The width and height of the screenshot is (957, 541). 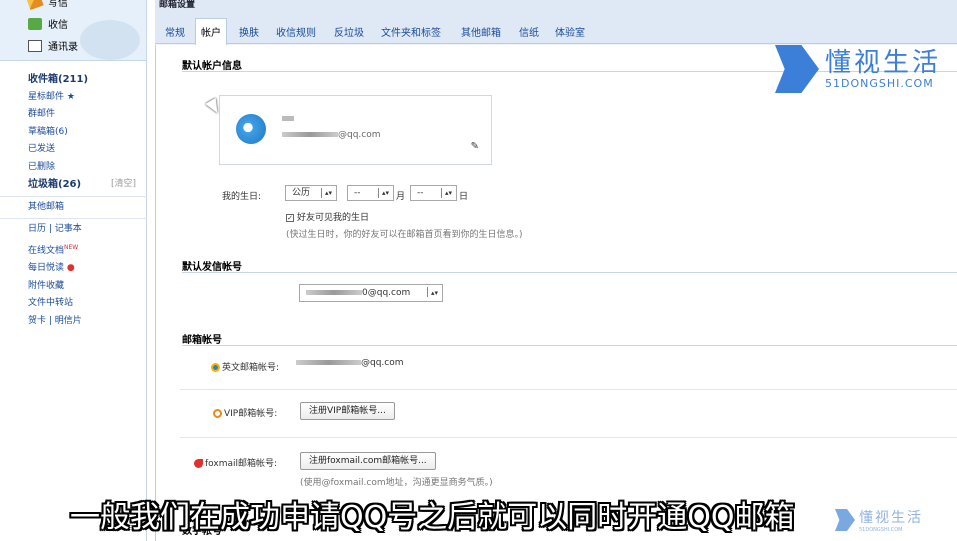 What do you see at coordinates (198, 463) in the screenshot?
I see `foxmail-icon` at bounding box center [198, 463].